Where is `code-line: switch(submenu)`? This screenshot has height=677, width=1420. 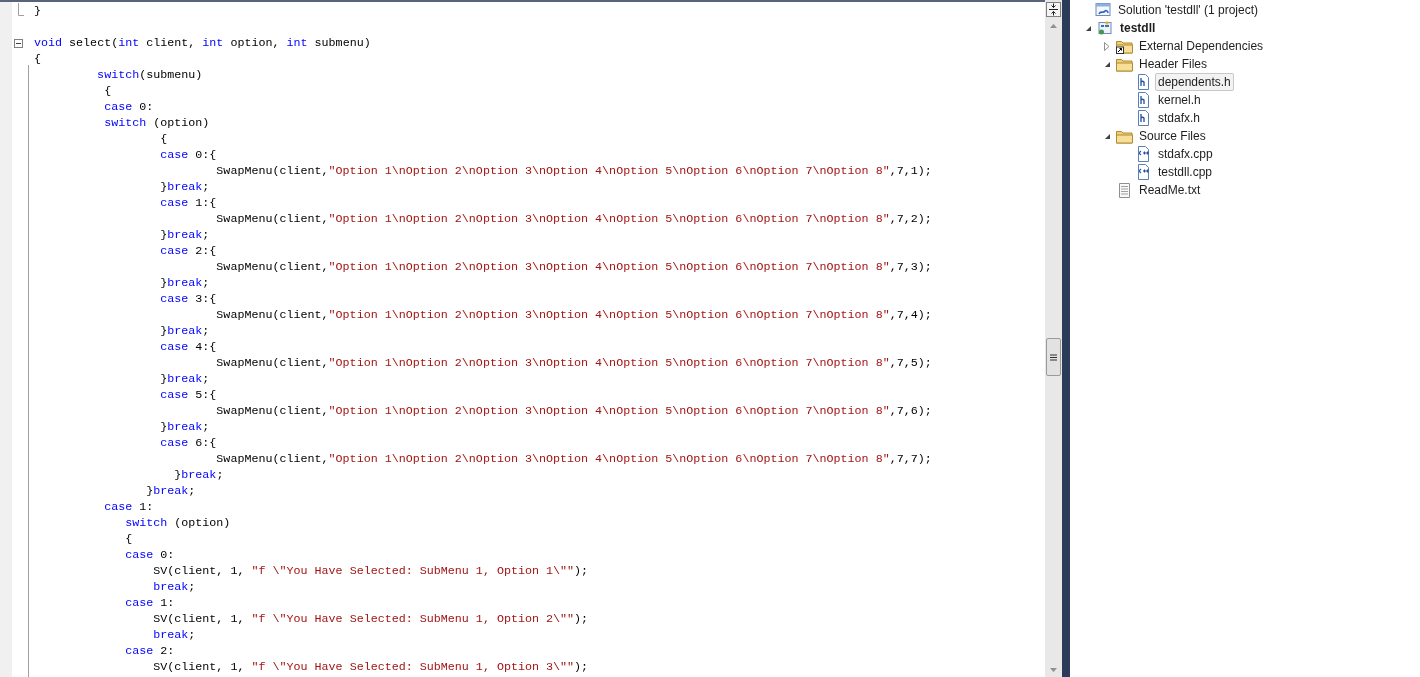 code-line: switch(submenu) is located at coordinates (149, 75).